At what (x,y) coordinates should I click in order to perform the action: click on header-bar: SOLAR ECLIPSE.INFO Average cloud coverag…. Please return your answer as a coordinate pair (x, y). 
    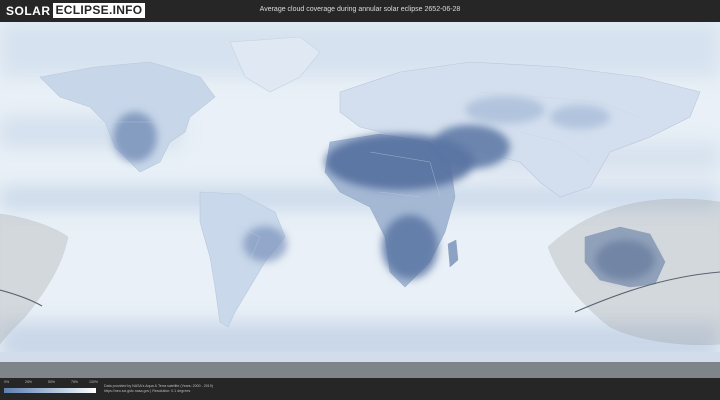
    Looking at the image, I should click on (360, 11).